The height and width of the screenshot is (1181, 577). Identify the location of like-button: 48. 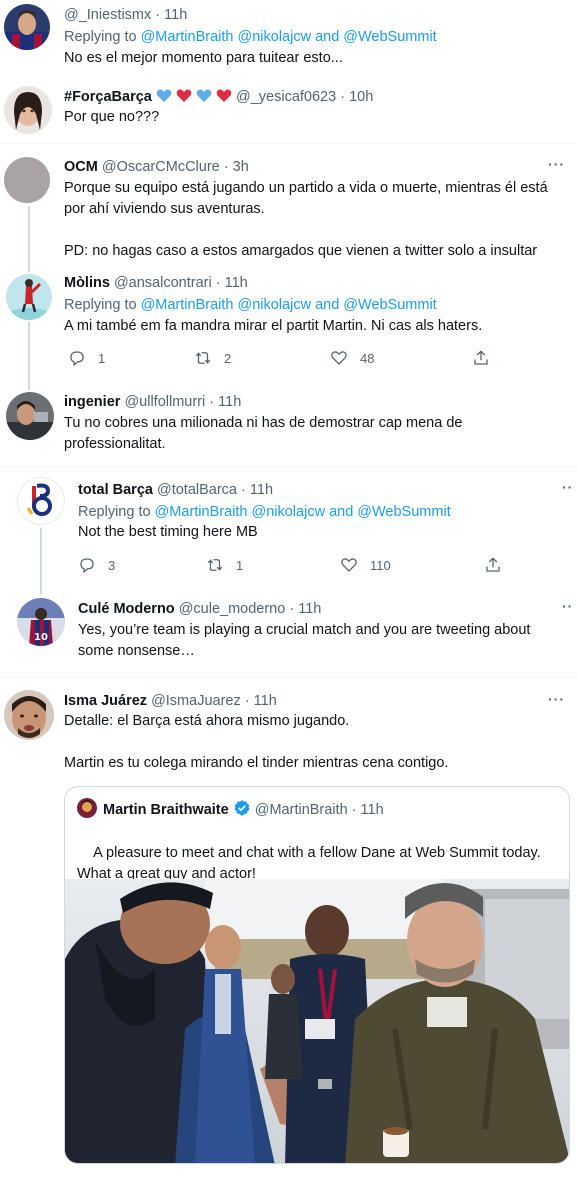
(352, 358).